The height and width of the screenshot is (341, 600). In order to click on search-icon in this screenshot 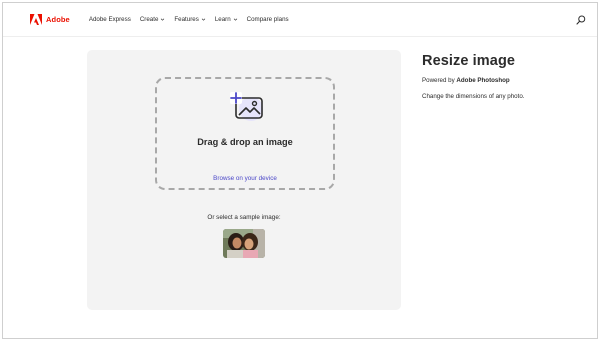, I will do `click(581, 20)`.